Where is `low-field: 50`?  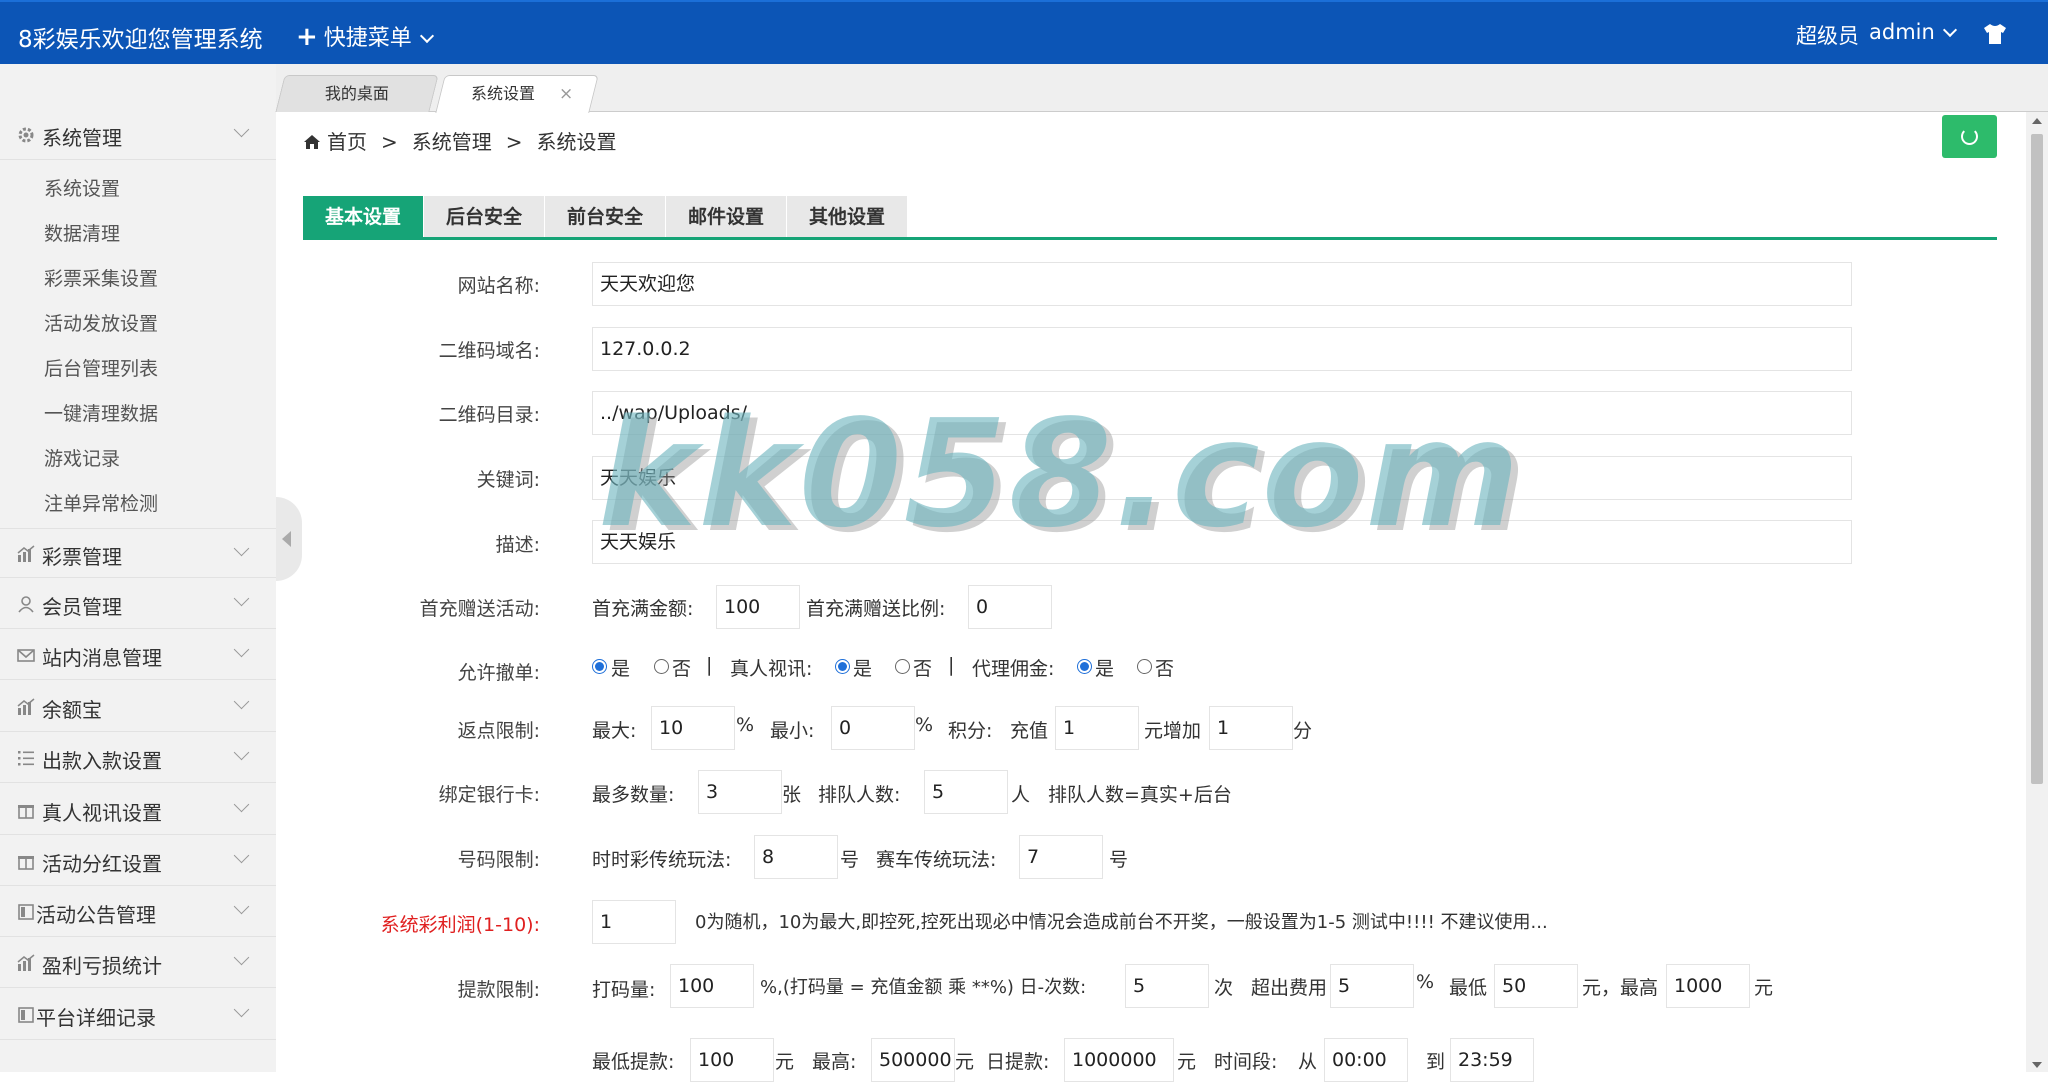
low-field: 50 is located at coordinates (1536, 986).